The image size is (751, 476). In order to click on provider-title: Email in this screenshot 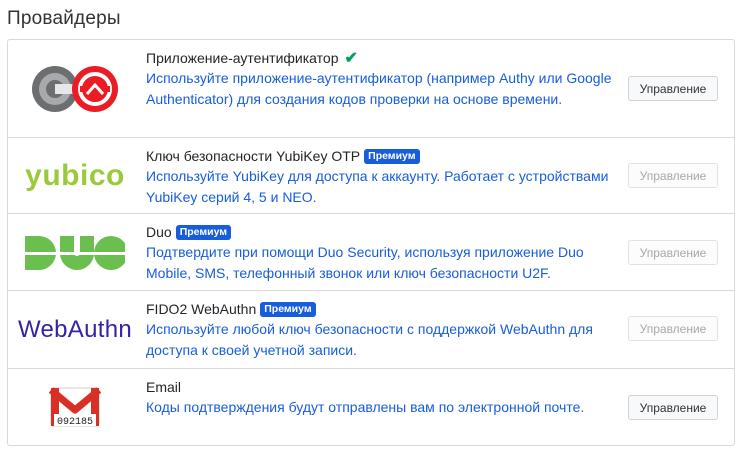, I will do `click(380, 387)`.